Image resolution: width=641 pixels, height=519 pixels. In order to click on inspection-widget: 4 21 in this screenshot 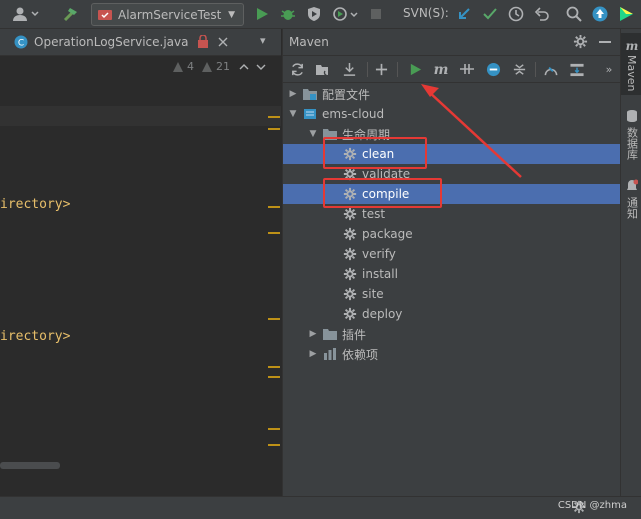, I will do `click(140, 67)`.